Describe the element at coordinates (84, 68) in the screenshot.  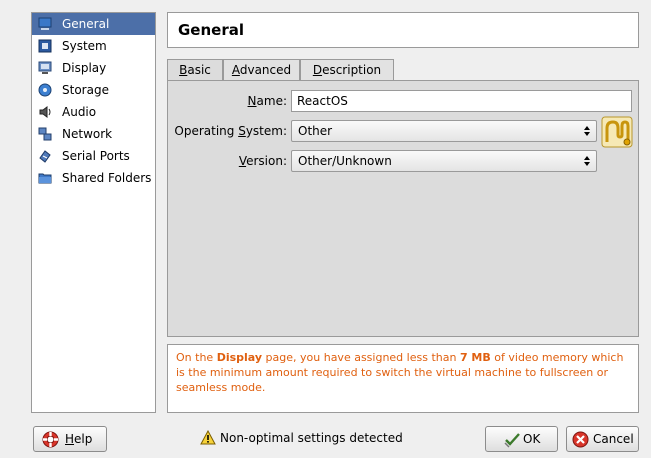
I see `sidebar-item-label: Display` at that location.